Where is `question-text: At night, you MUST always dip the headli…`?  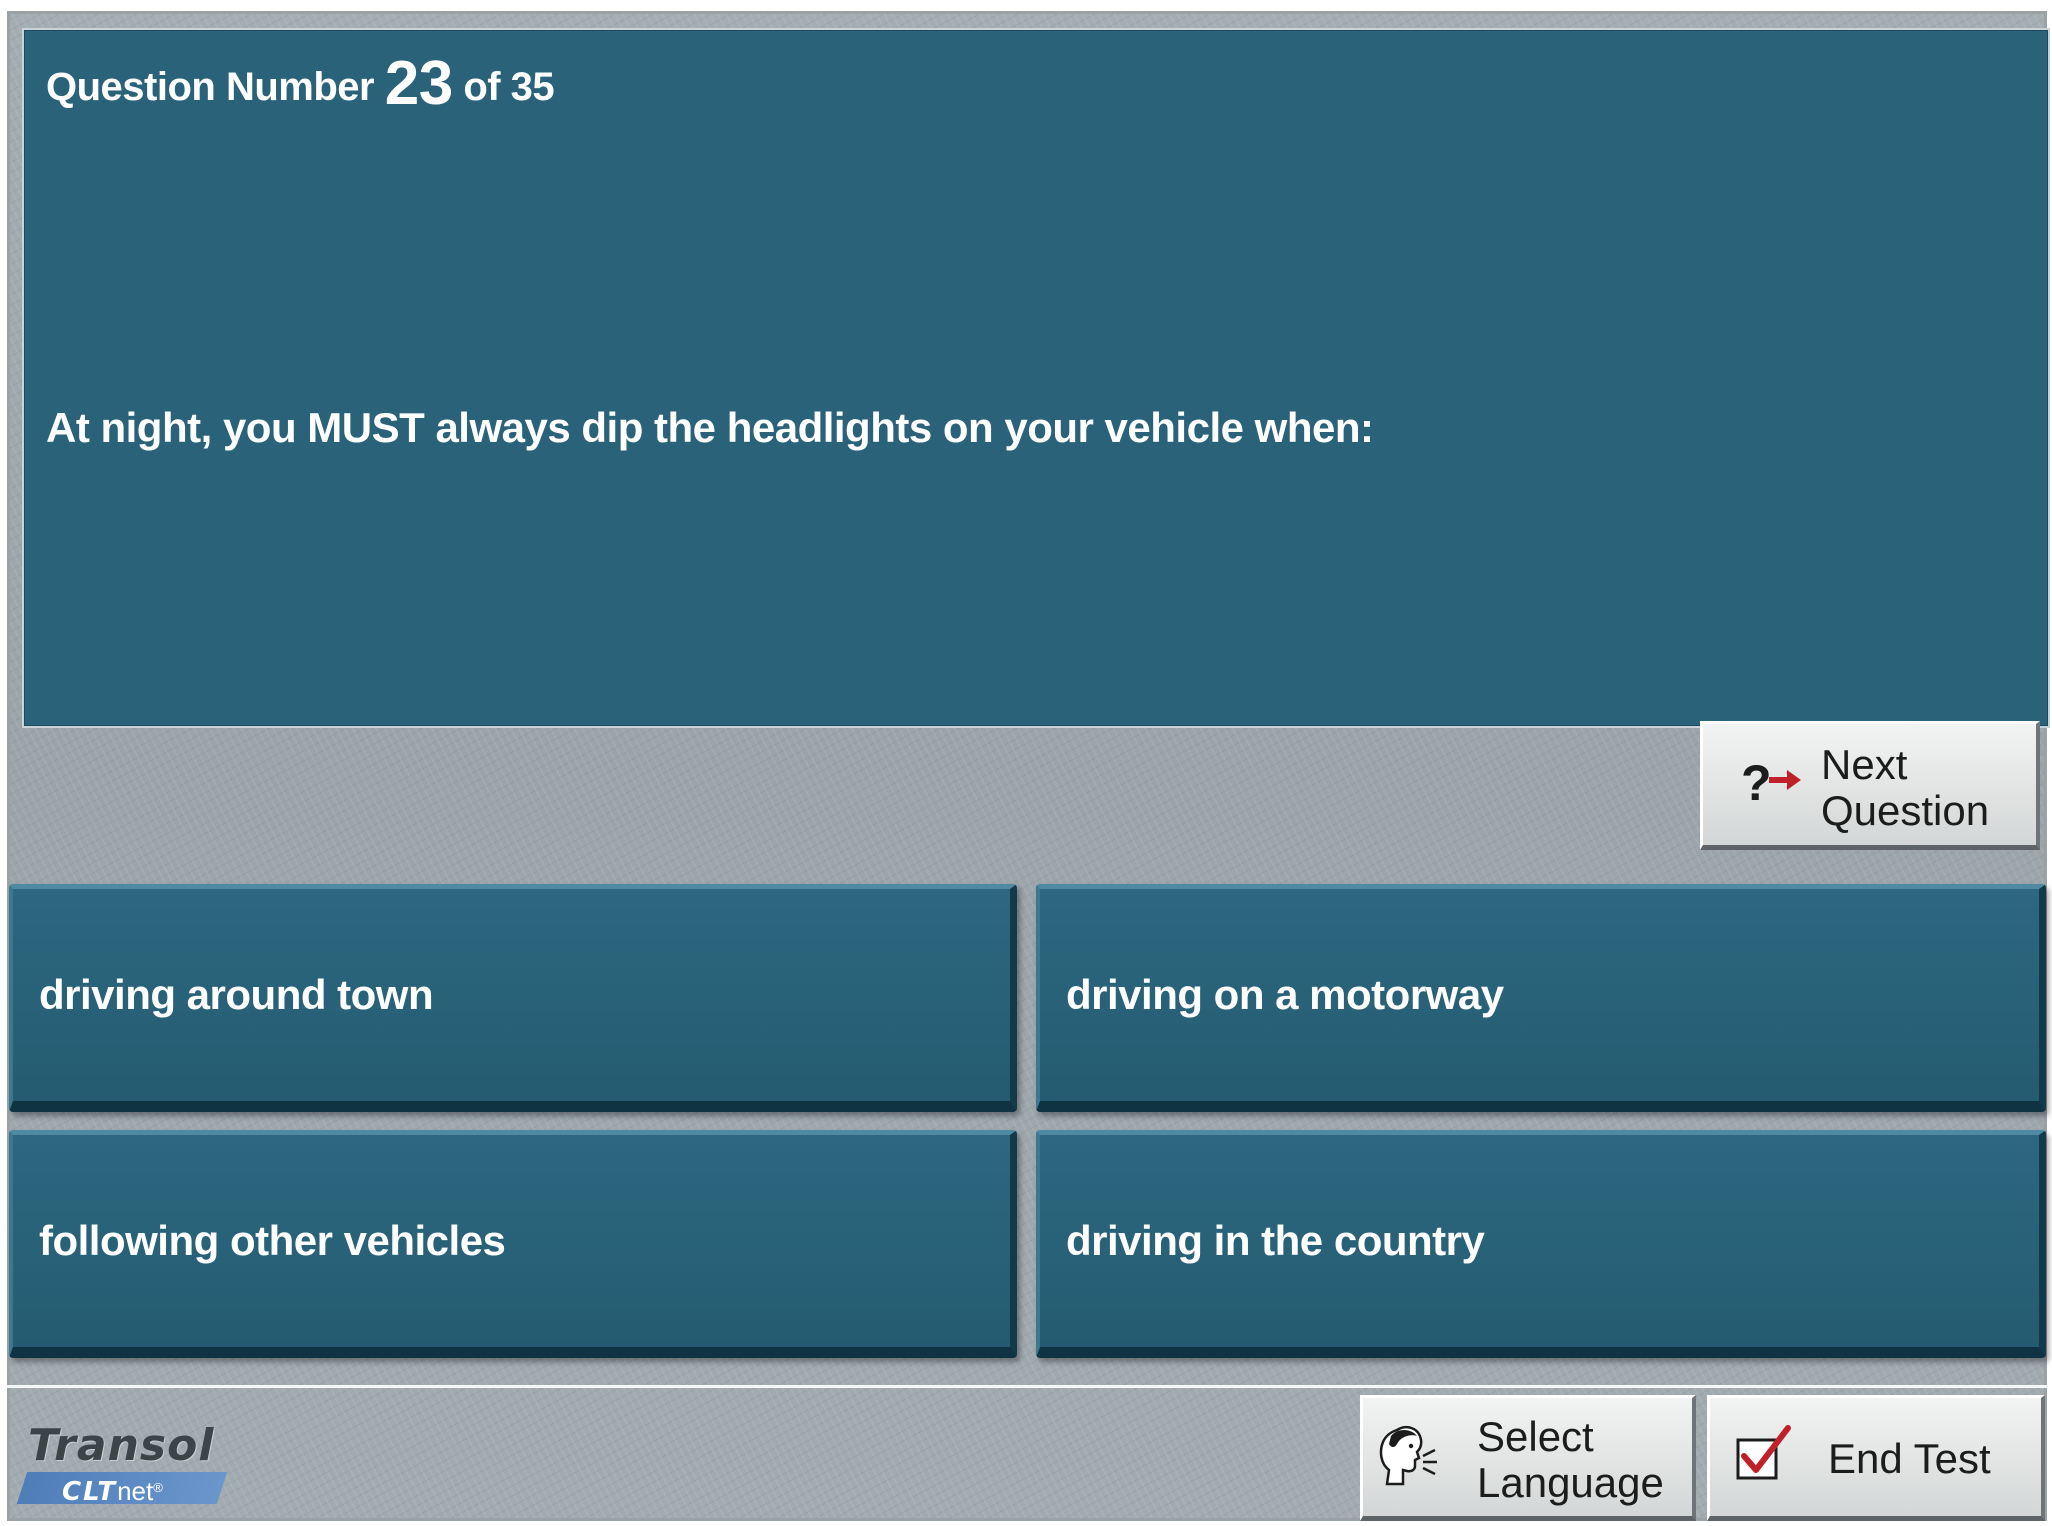
question-text: At night, you MUST always dip the headli… is located at coordinates (710, 427).